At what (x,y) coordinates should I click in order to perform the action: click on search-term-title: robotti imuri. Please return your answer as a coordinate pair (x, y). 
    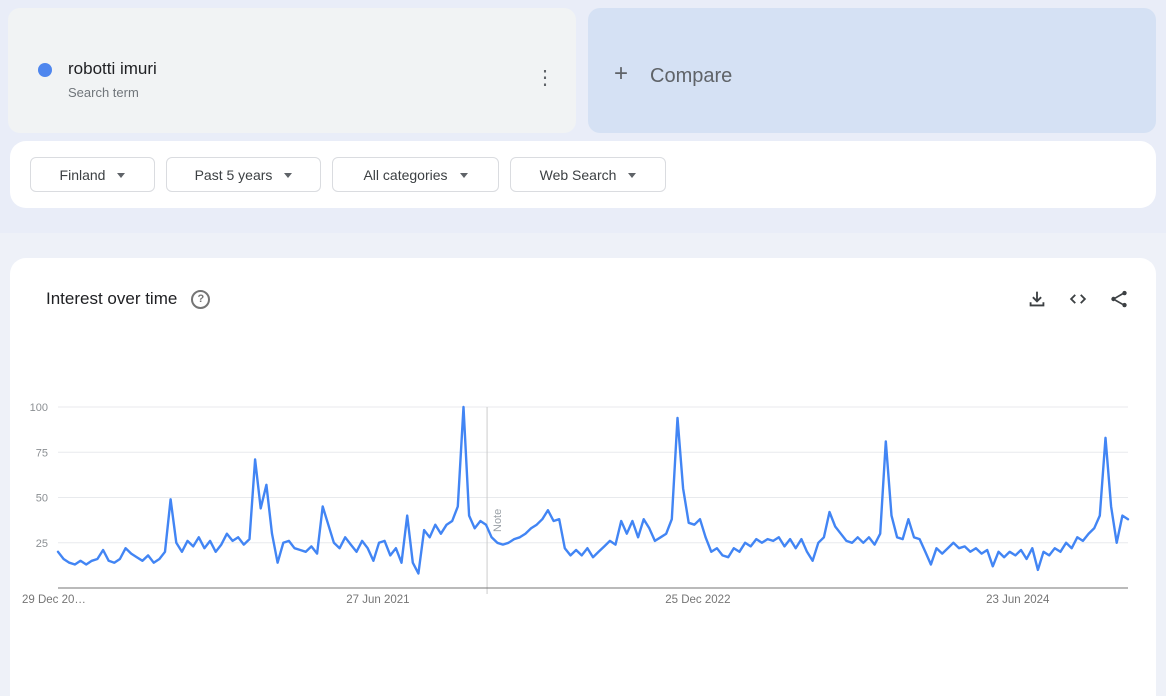
    Looking at the image, I should click on (112, 68).